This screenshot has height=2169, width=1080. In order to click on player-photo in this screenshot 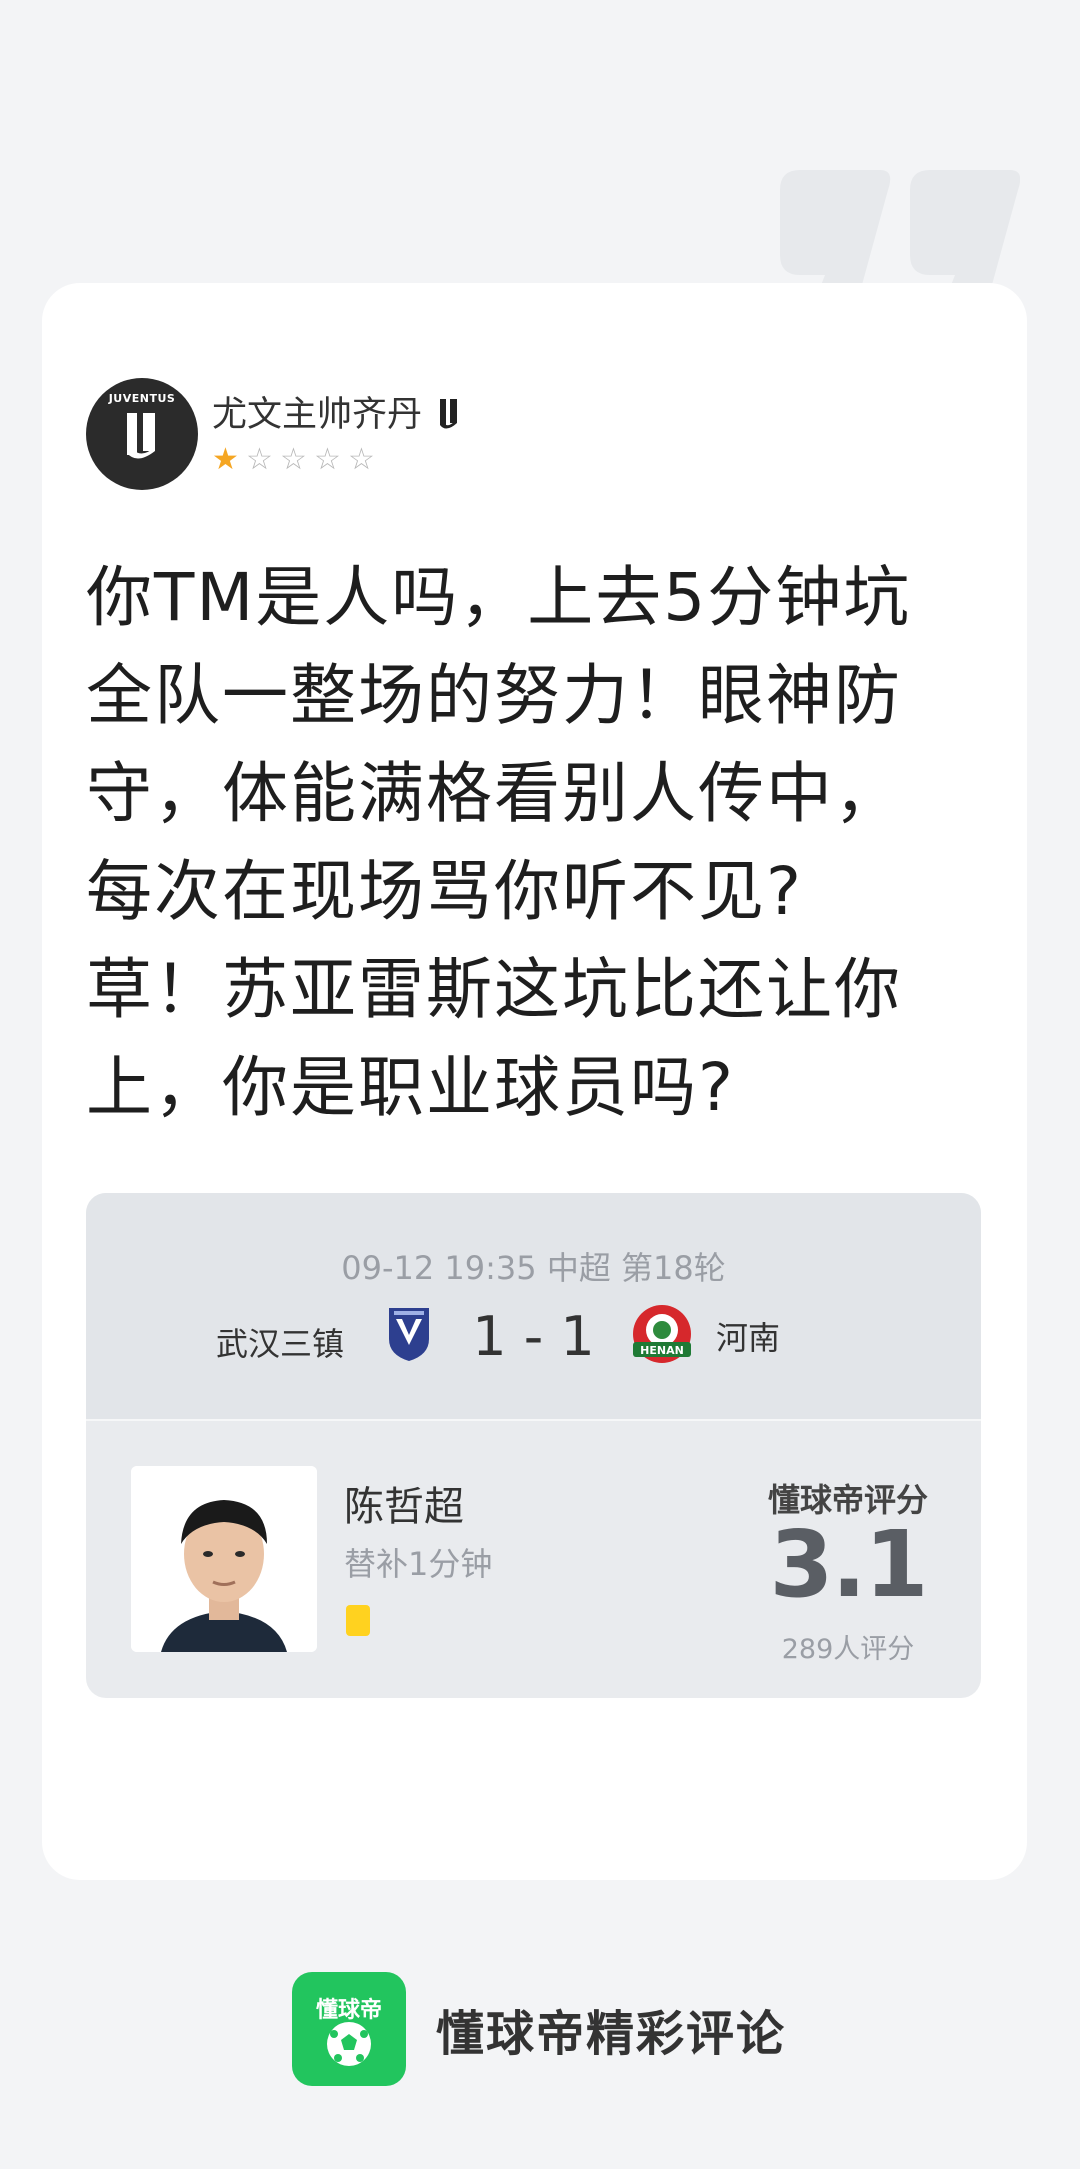, I will do `click(224, 1559)`.